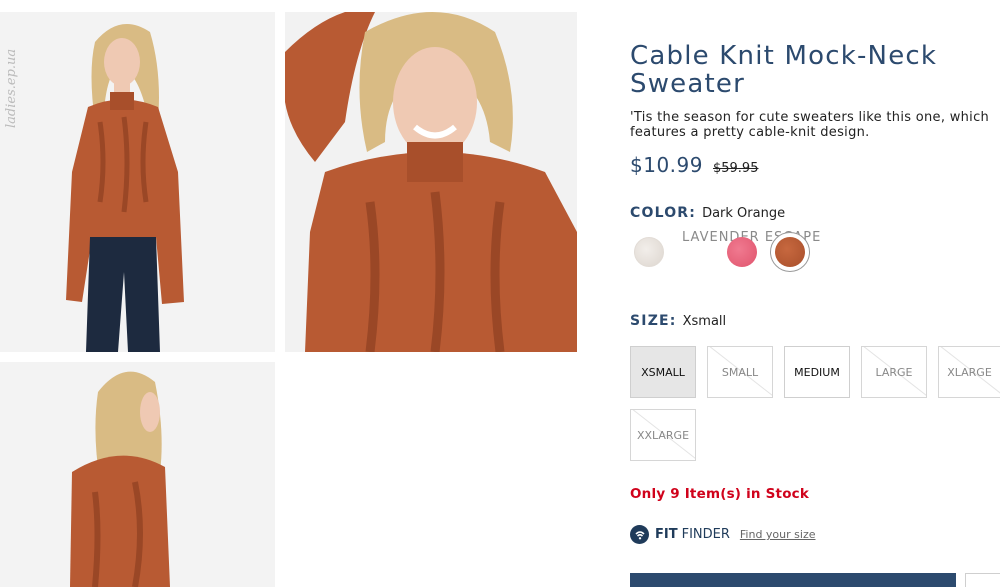  I want to click on size-option-xlarge: XLARGE, so click(969, 372).